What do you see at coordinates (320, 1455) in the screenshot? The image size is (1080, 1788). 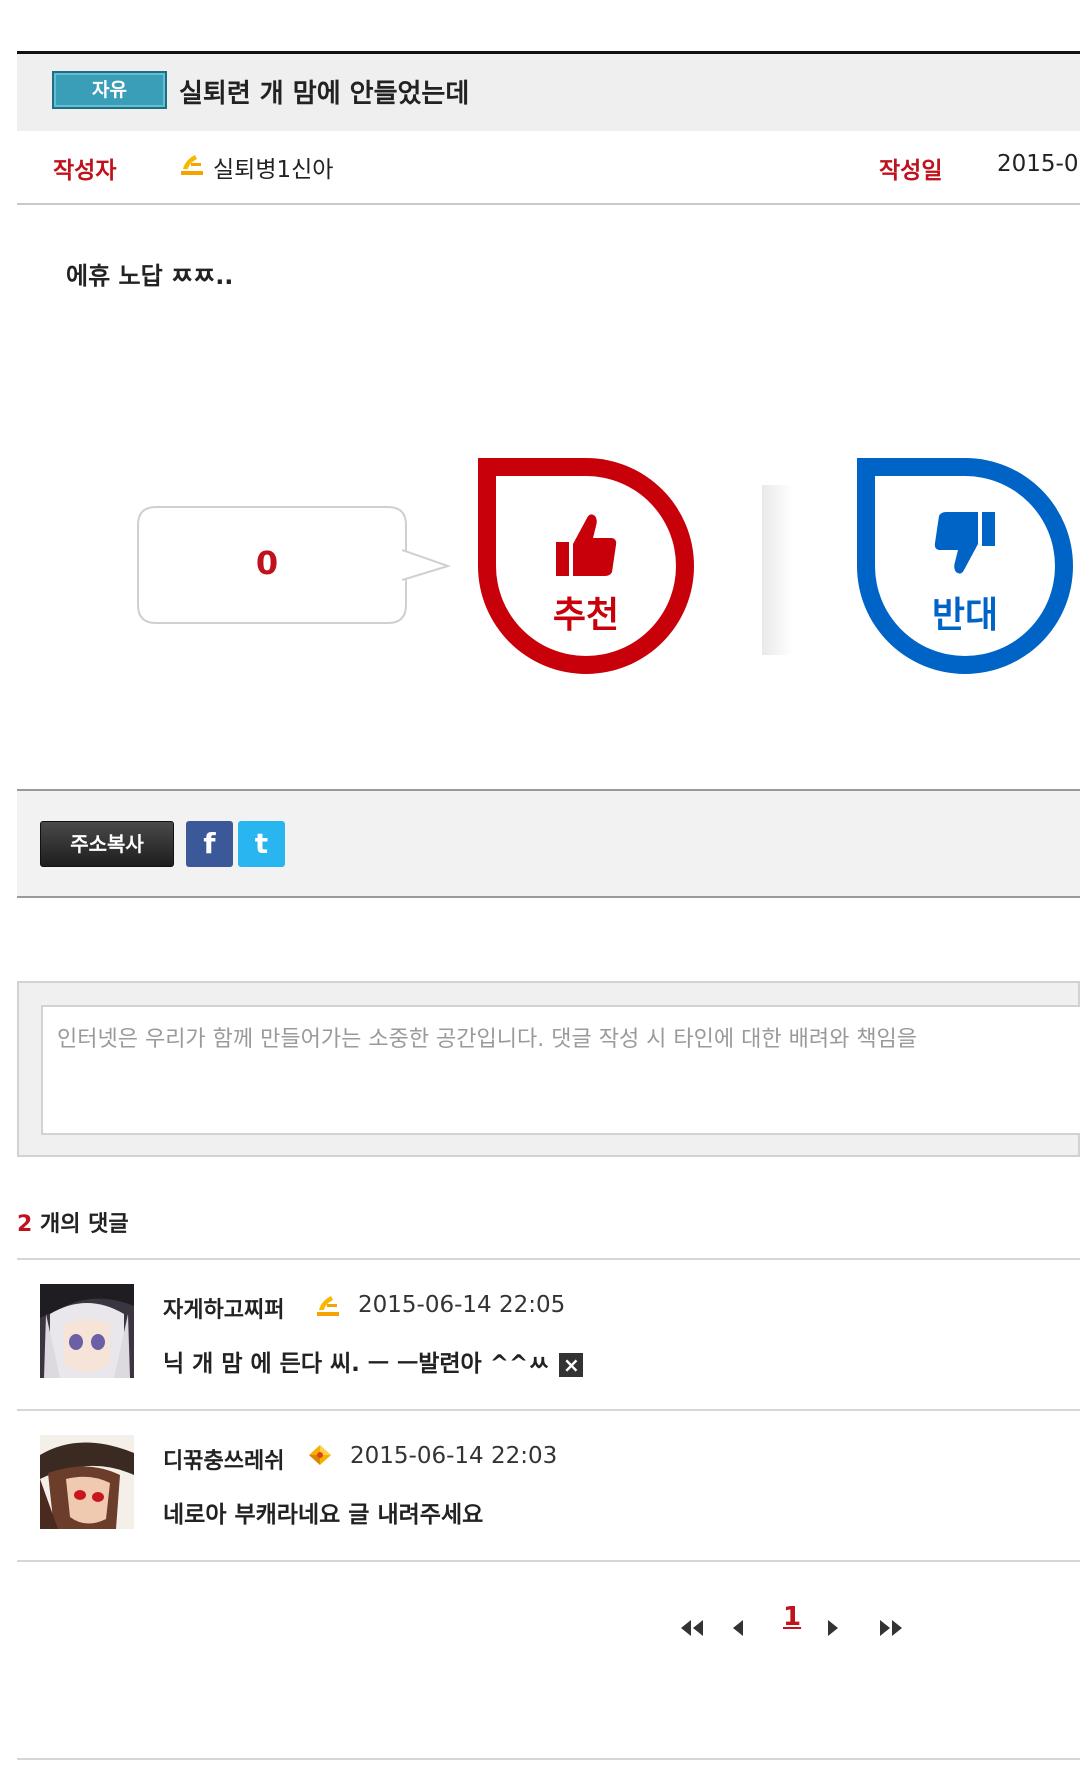 I see `level-gem-icon` at bounding box center [320, 1455].